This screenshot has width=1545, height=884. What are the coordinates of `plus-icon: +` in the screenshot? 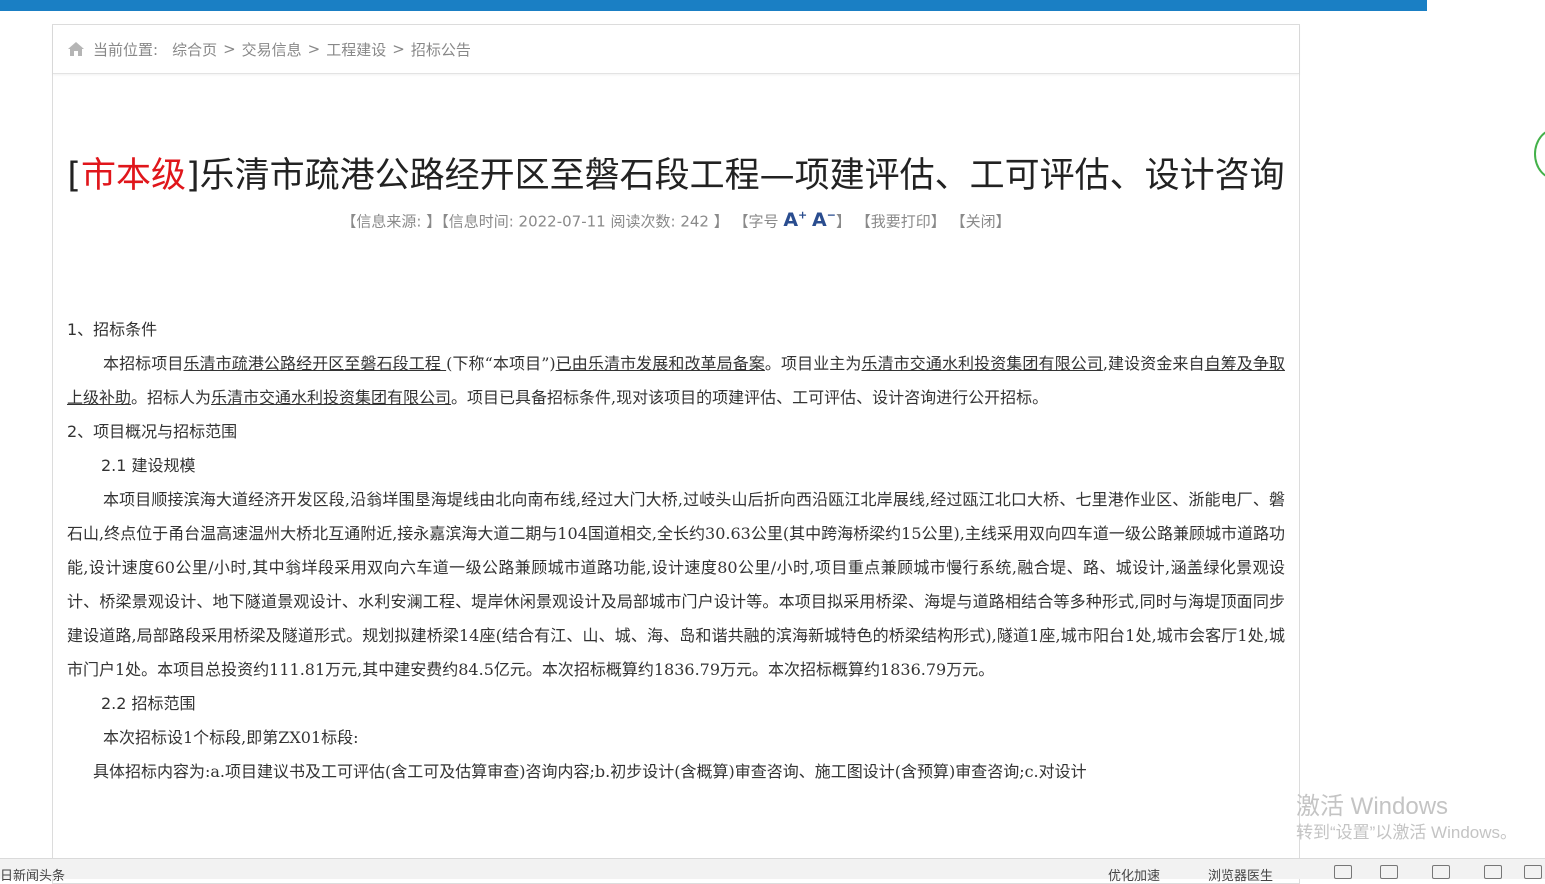 It's located at (803, 215).